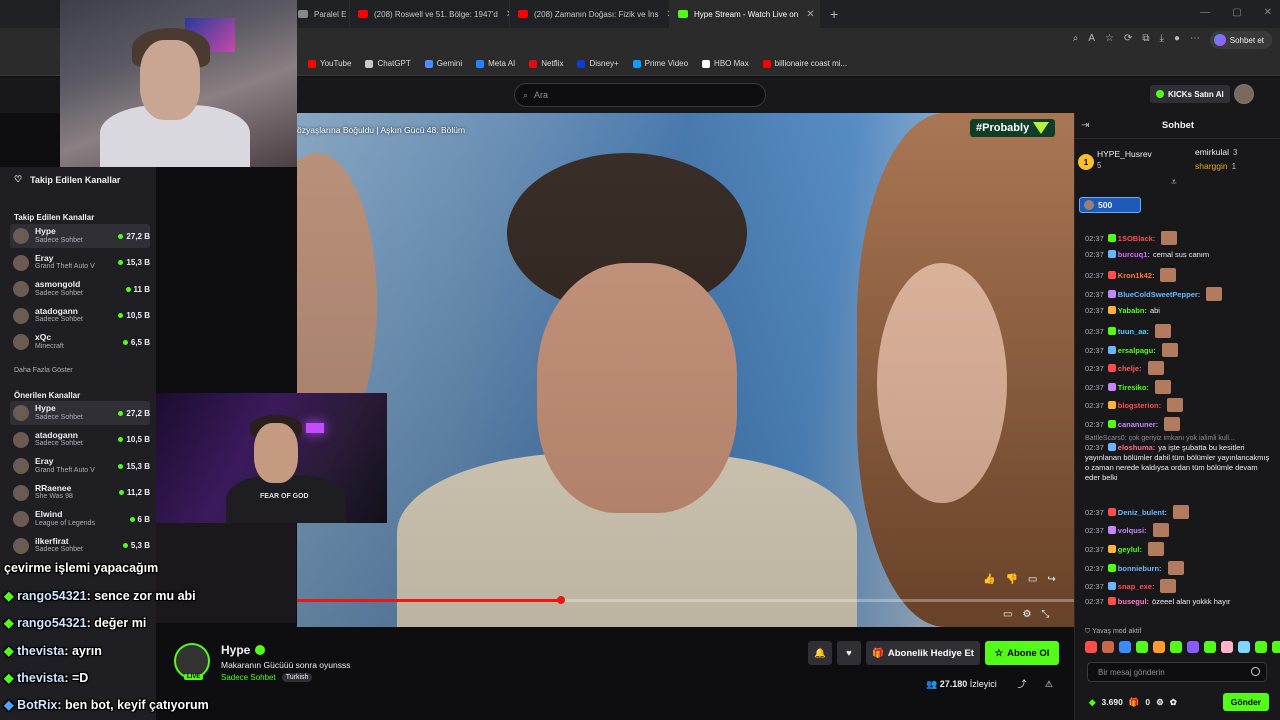  Describe the element at coordinates (80, 289) in the screenshot. I see `sidebar-channel-item: asmongold Sadece Sohbet 11 B` at that location.